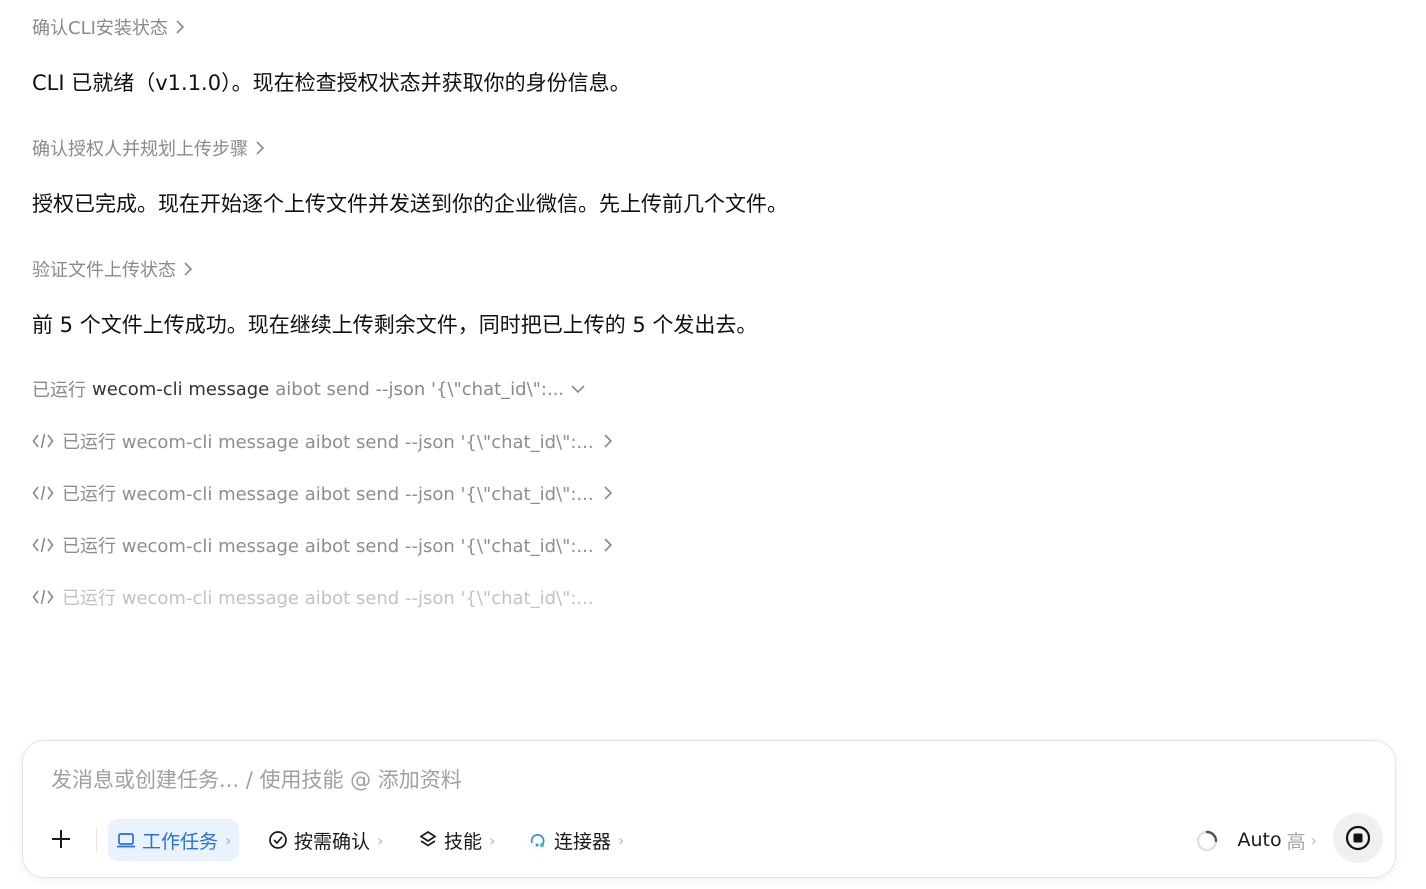 The height and width of the screenshot is (889, 1426). I want to click on step-header-cli-status: 确认CLI安装状态, so click(109, 27).